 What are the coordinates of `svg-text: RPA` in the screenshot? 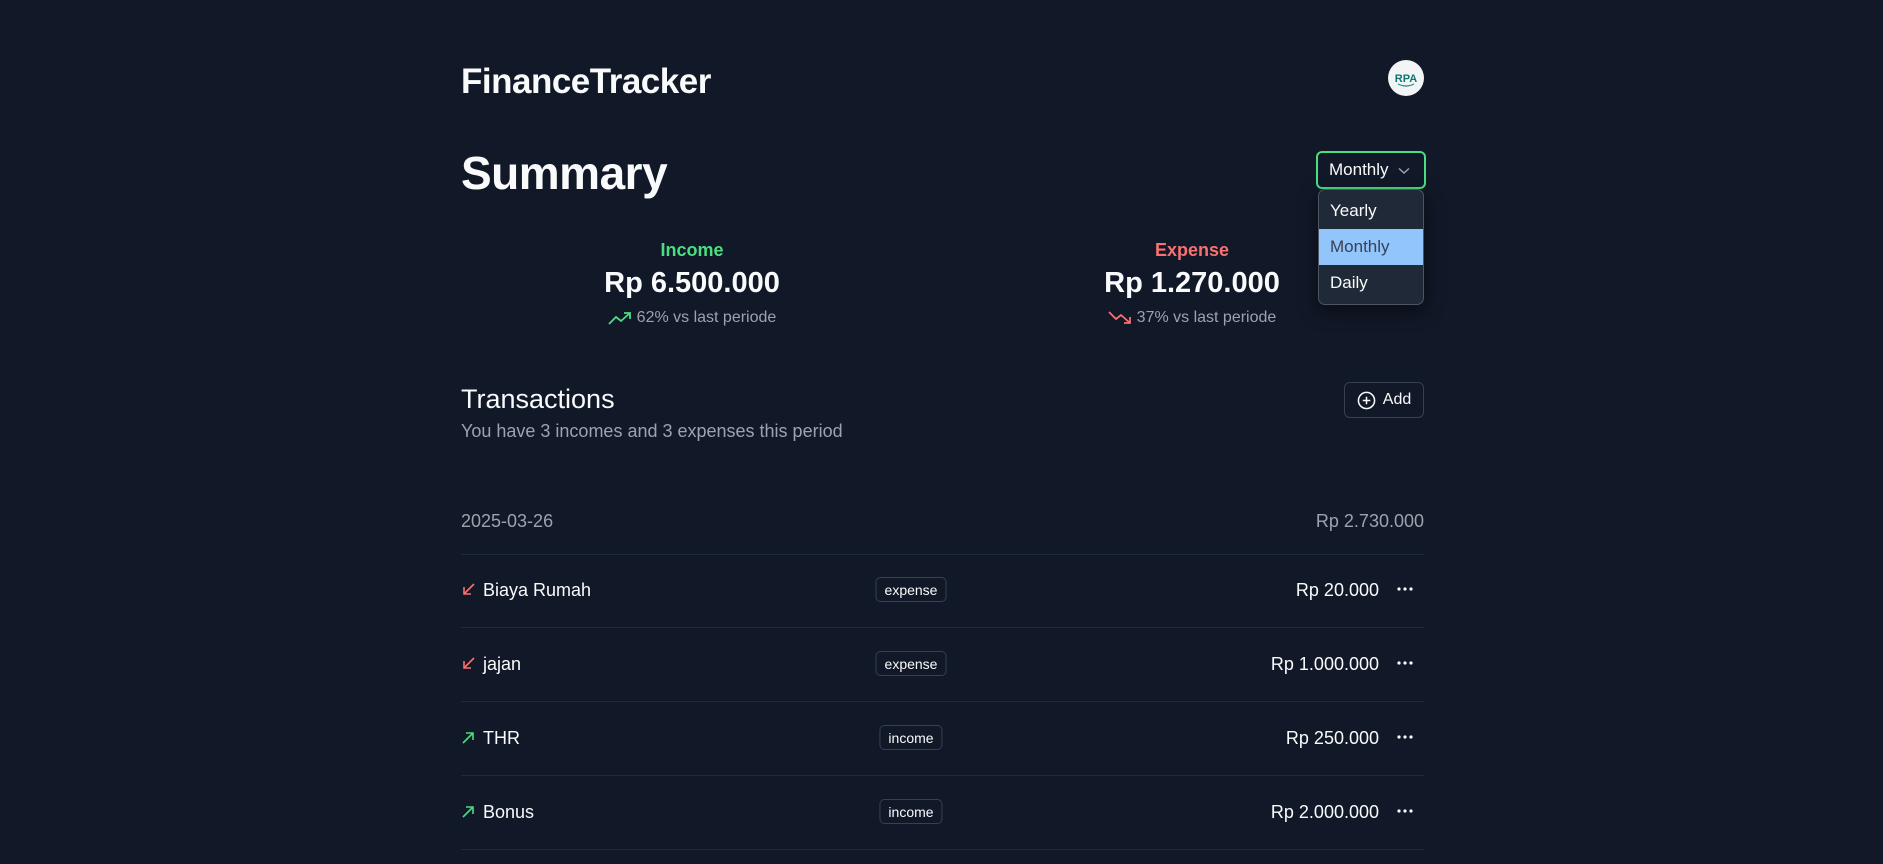 It's located at (1406, 79).